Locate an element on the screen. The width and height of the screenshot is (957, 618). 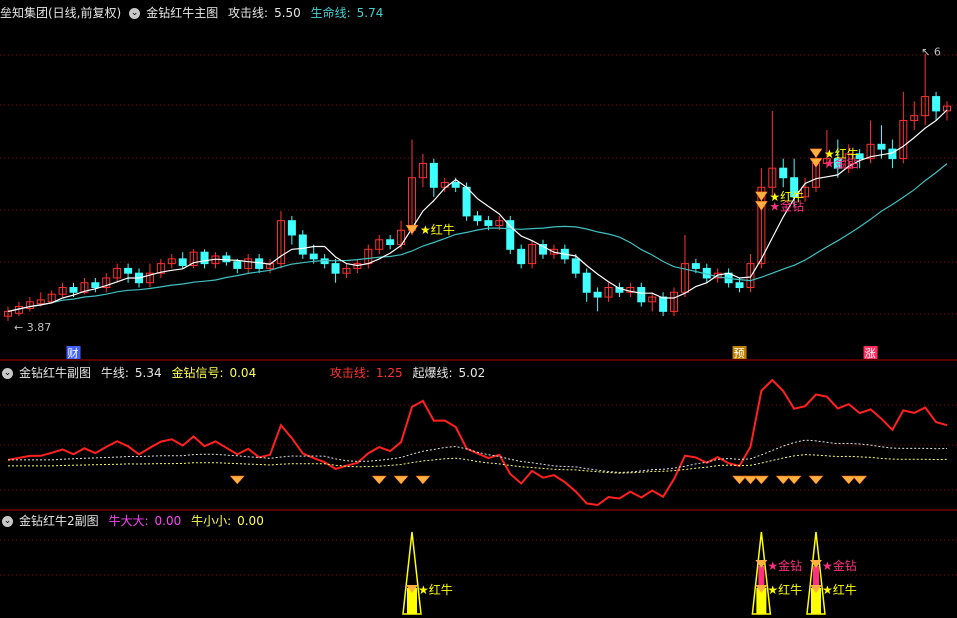
event-marker: 预 is located at coordinates (739, 353).